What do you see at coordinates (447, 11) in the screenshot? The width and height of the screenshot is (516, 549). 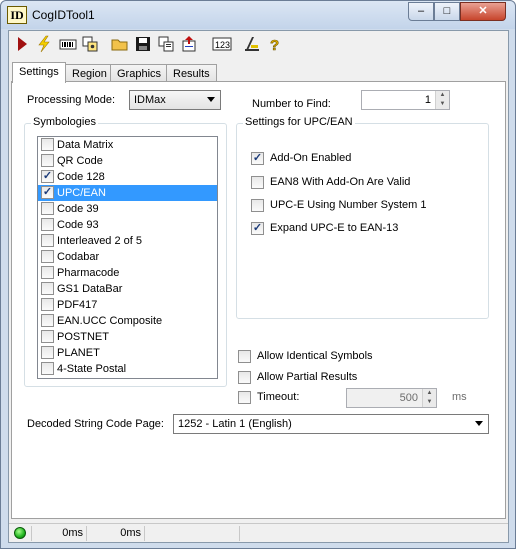 I see `maximize-button: □` at bounding box center [447, 11].